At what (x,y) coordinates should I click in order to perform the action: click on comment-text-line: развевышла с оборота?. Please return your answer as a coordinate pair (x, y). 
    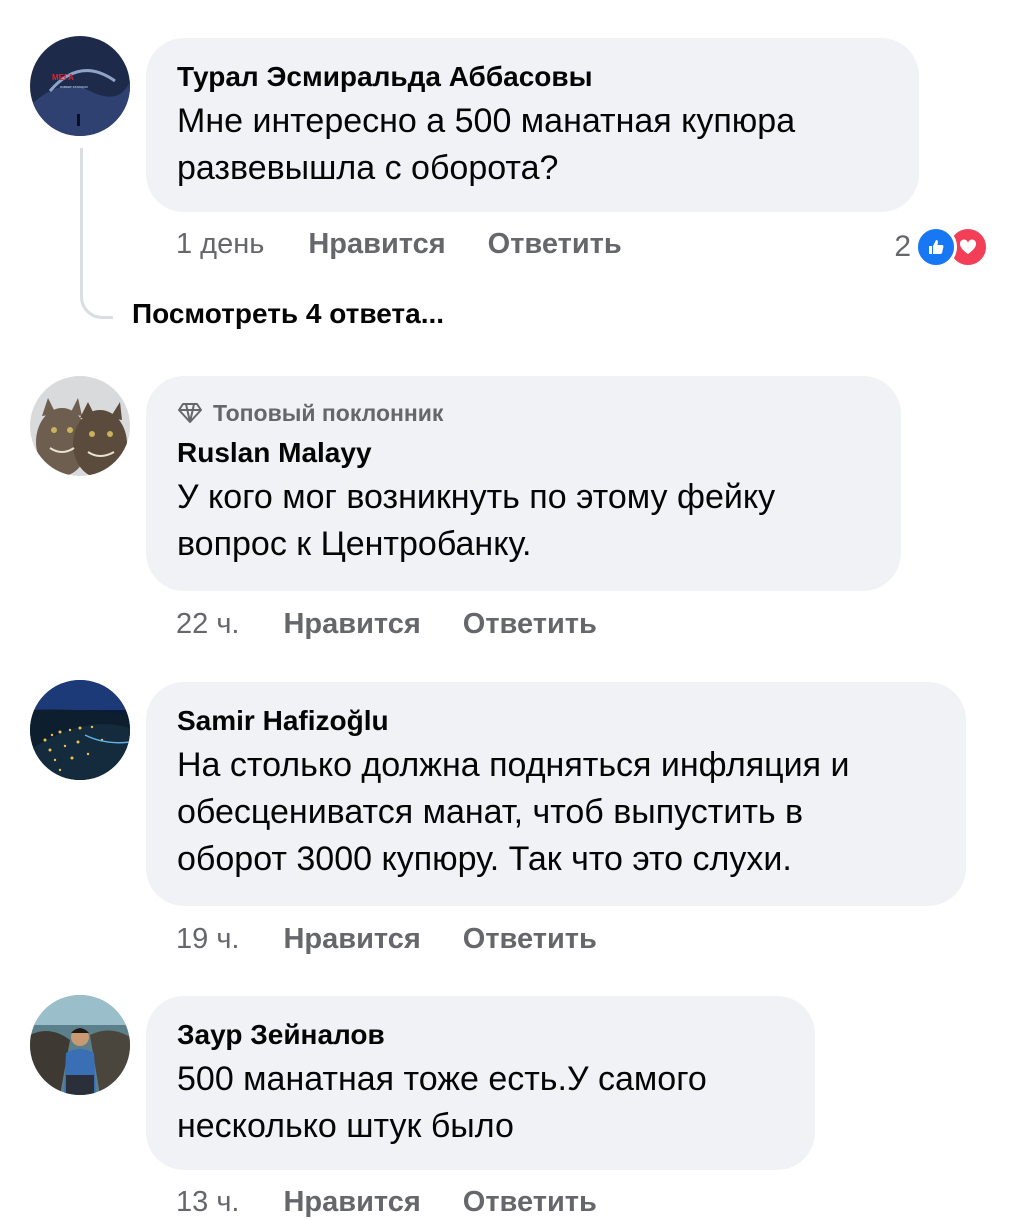
    Looking at the image, I should click on (368, 168).